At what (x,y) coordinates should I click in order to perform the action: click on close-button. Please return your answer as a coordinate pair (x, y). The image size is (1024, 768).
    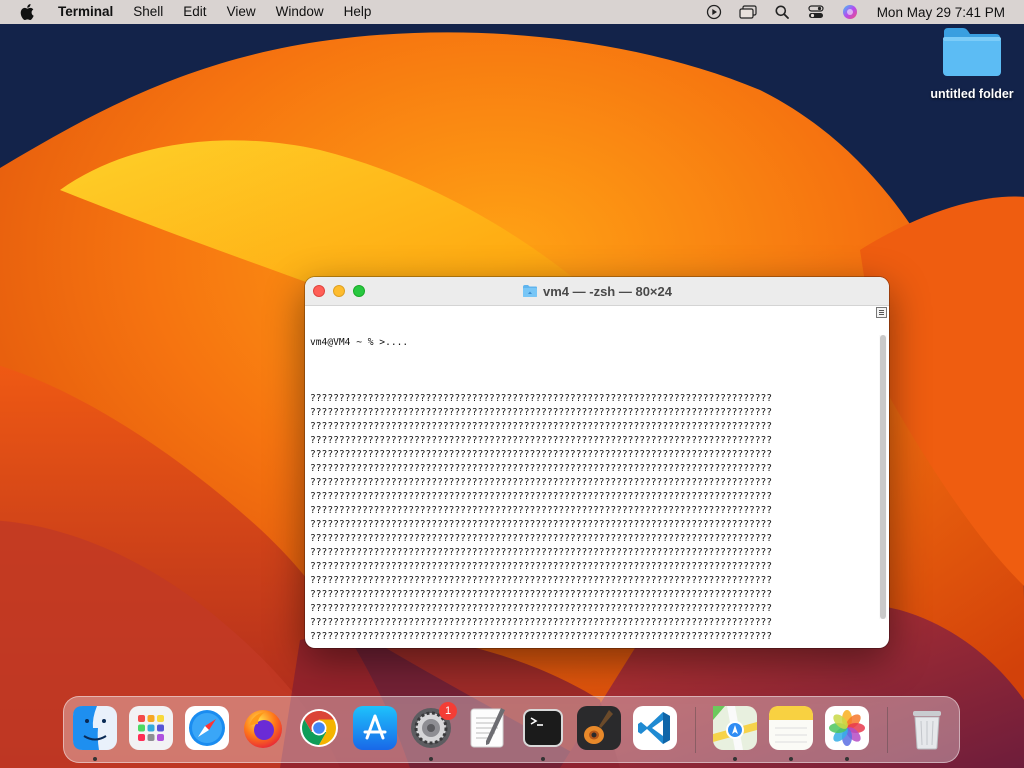
    Looking at the image, I should click on (319, 291).